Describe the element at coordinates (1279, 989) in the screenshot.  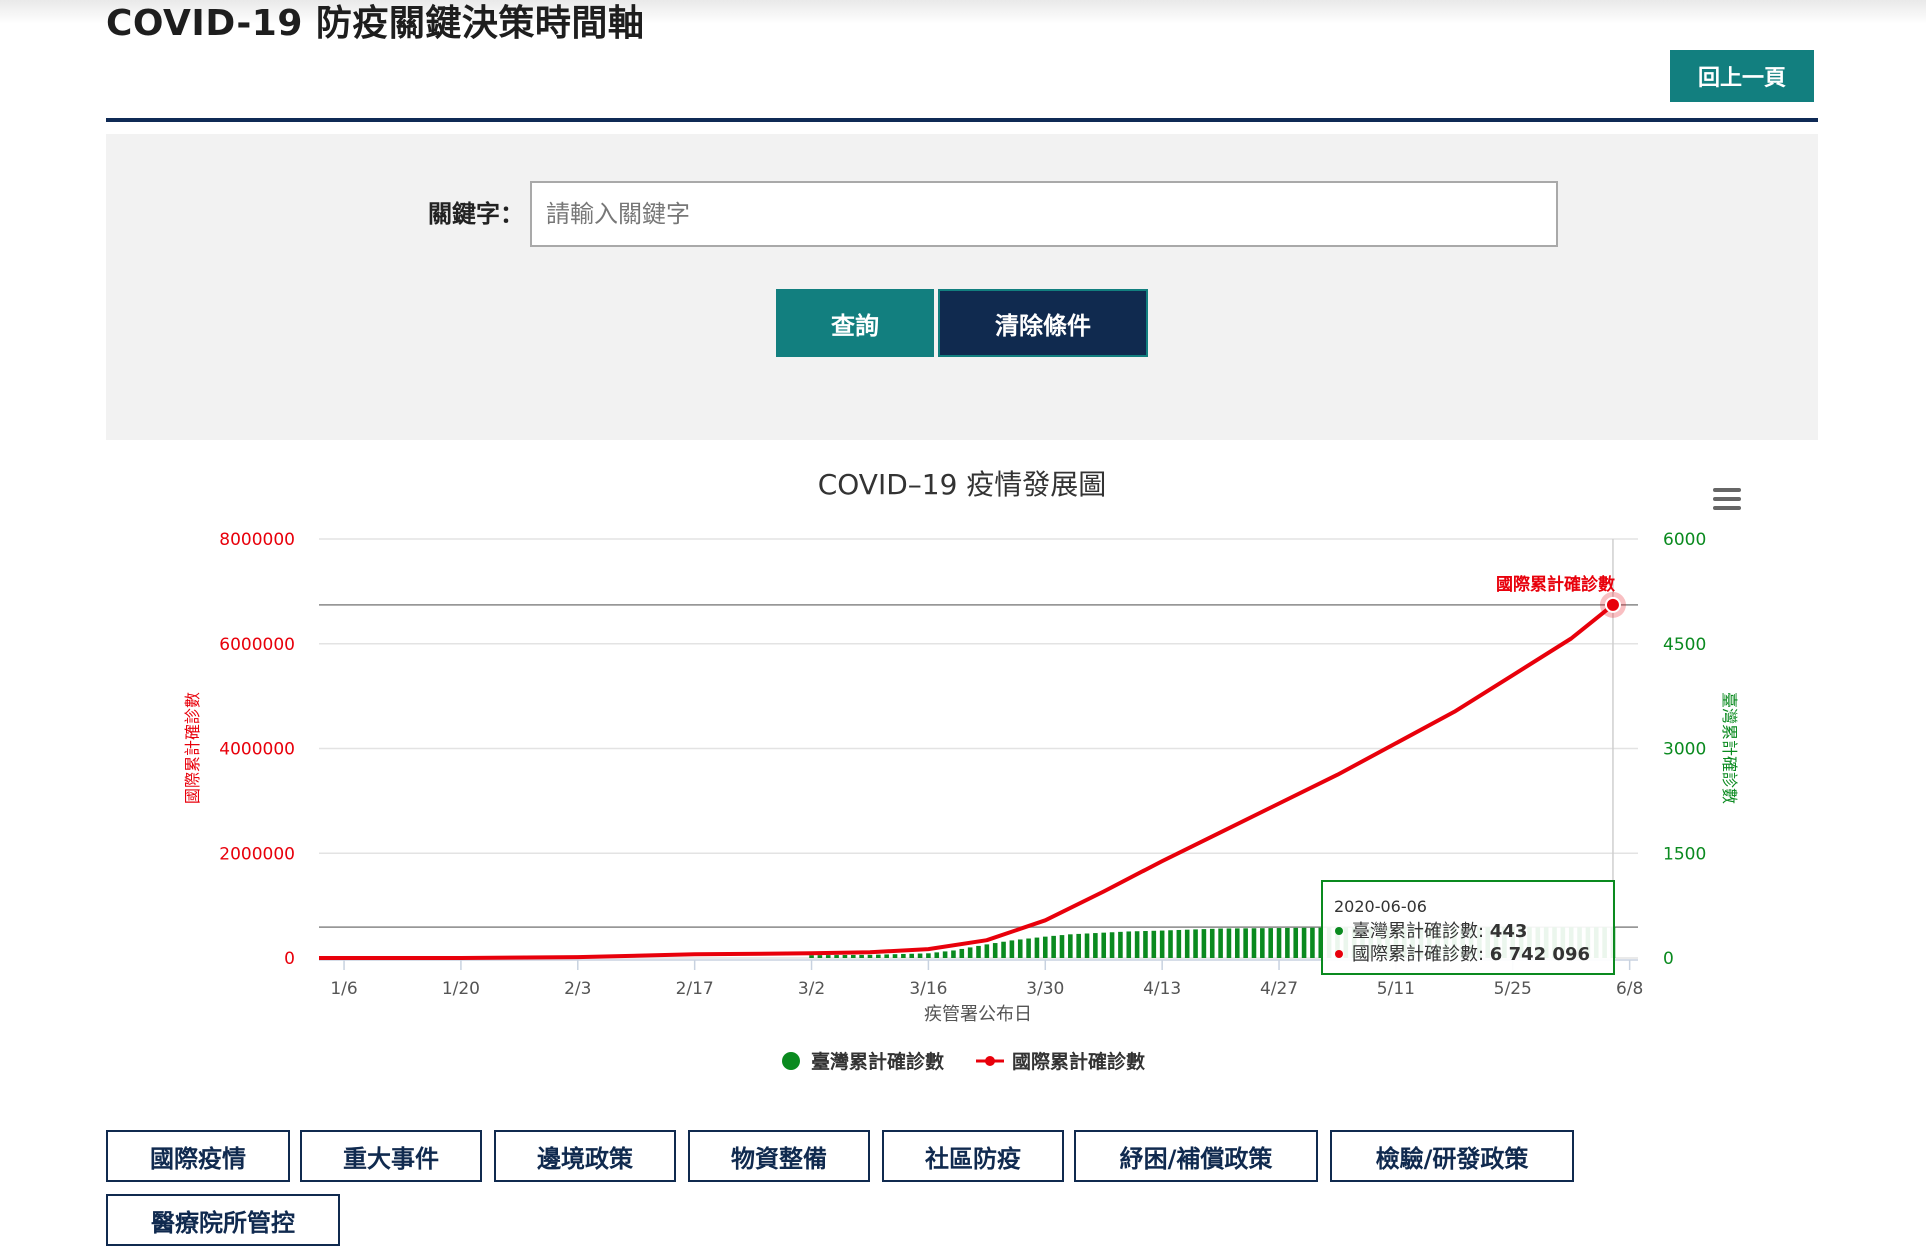
I see `x-tick-label: 4/27` at that location.